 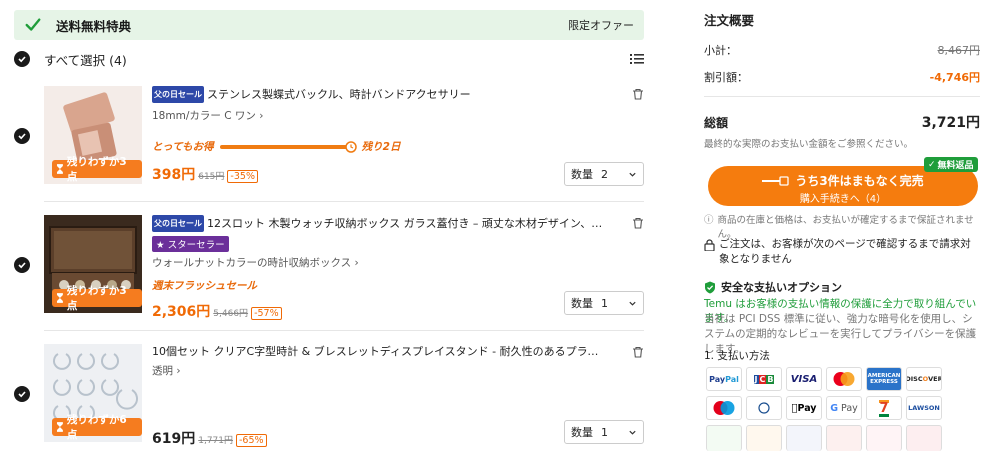 I want to click on discount-badge: -65%, so click(x=251, y=440).